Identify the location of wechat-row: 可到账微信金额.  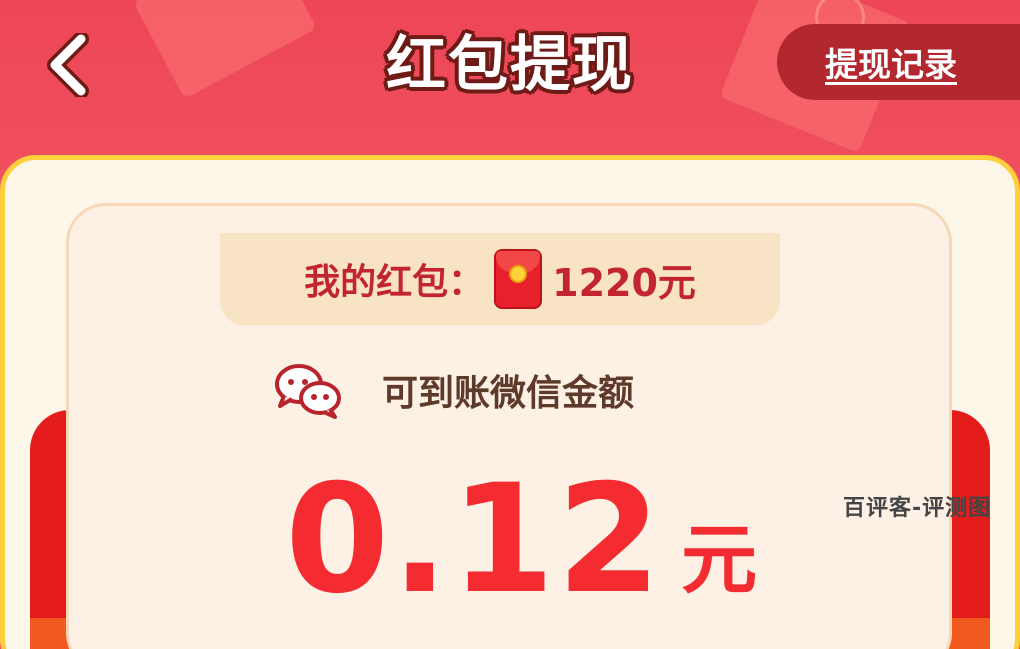
(453, 390).